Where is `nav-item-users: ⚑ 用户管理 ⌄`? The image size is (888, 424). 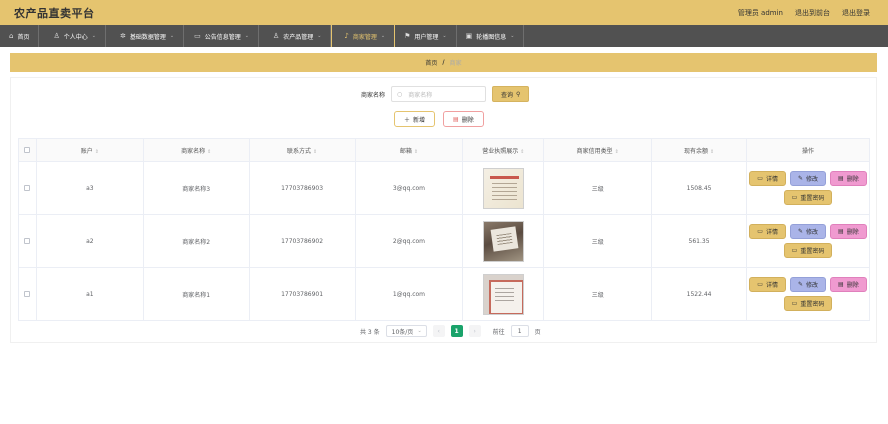 nav-item-users: ⚑ 用户管理 ⌄ is located at coordinates (426, 36).